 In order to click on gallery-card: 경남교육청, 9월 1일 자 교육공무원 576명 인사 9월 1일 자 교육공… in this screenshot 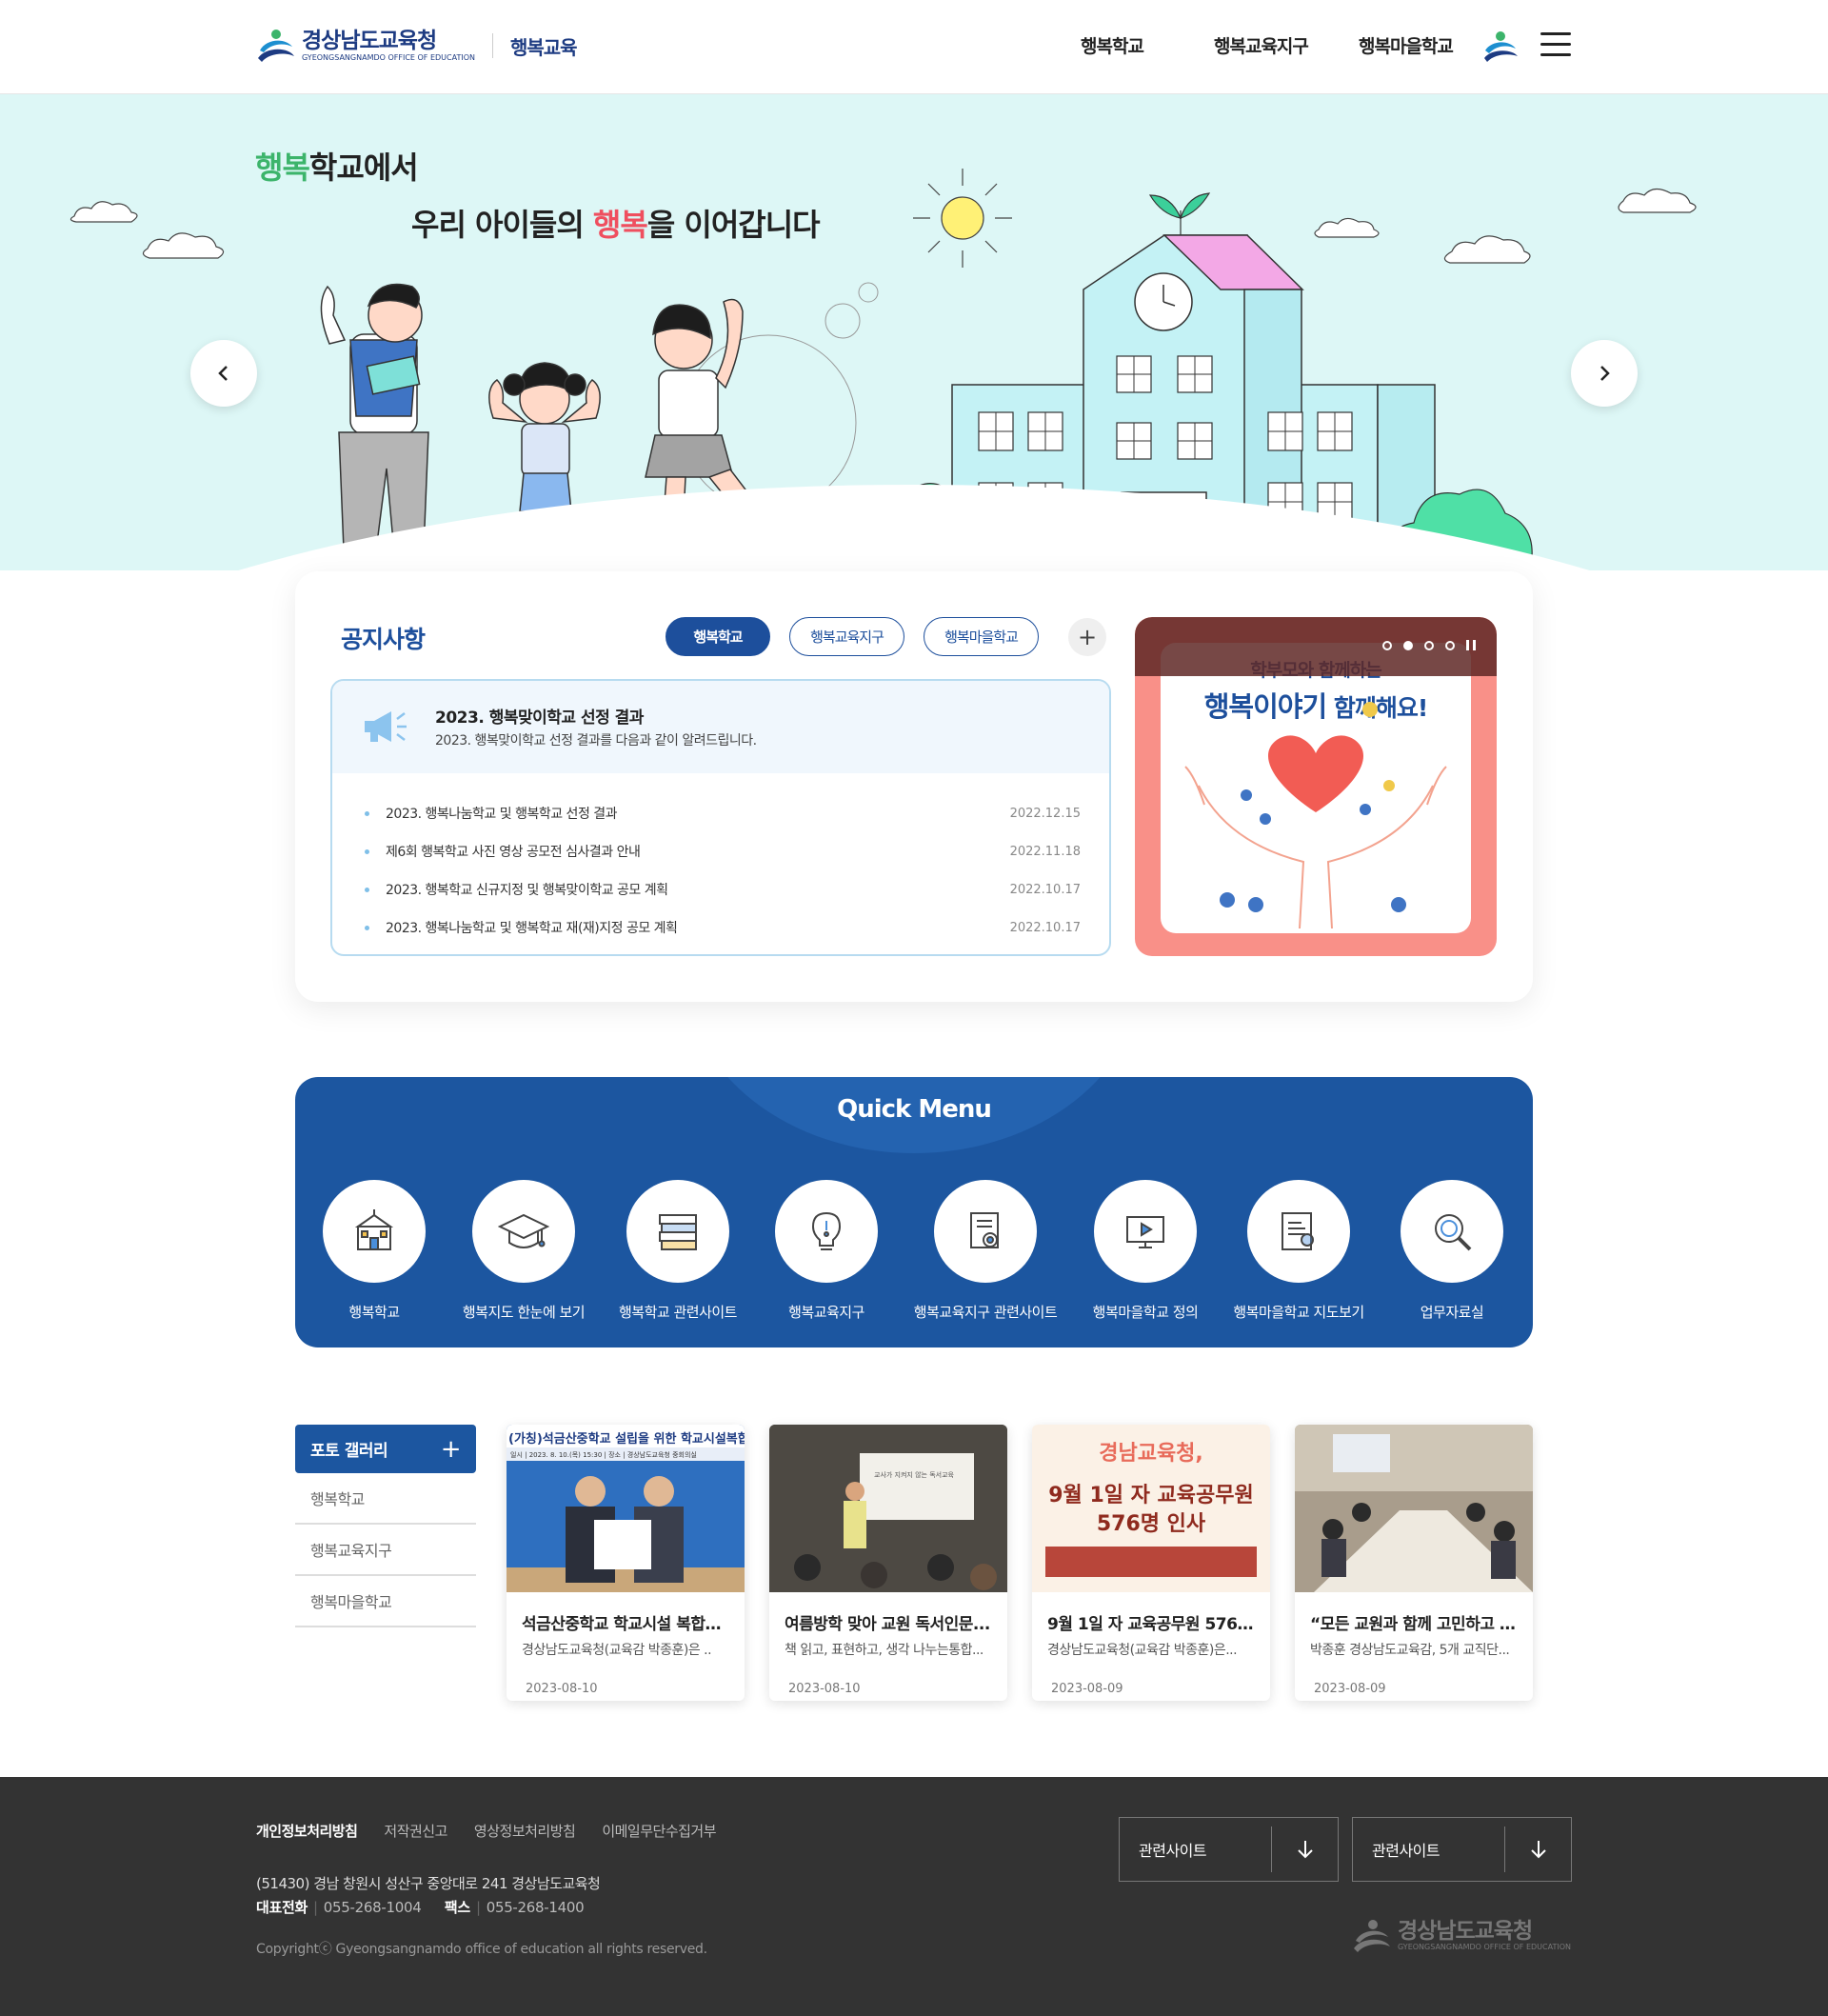, I will do `click(1151, 1563)`.